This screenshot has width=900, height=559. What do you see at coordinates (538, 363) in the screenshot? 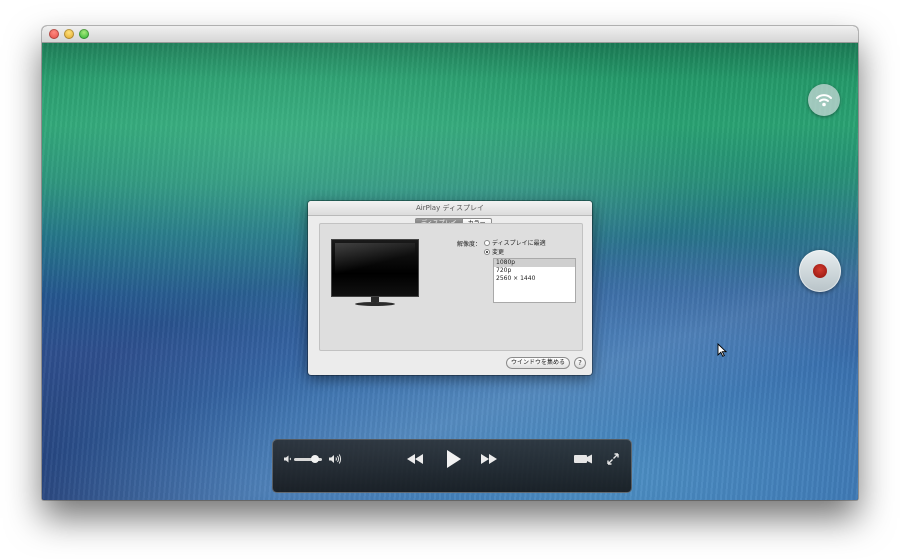
I see `gather-windows-button: ウインドウを集める` at bounding box center [538, 363].